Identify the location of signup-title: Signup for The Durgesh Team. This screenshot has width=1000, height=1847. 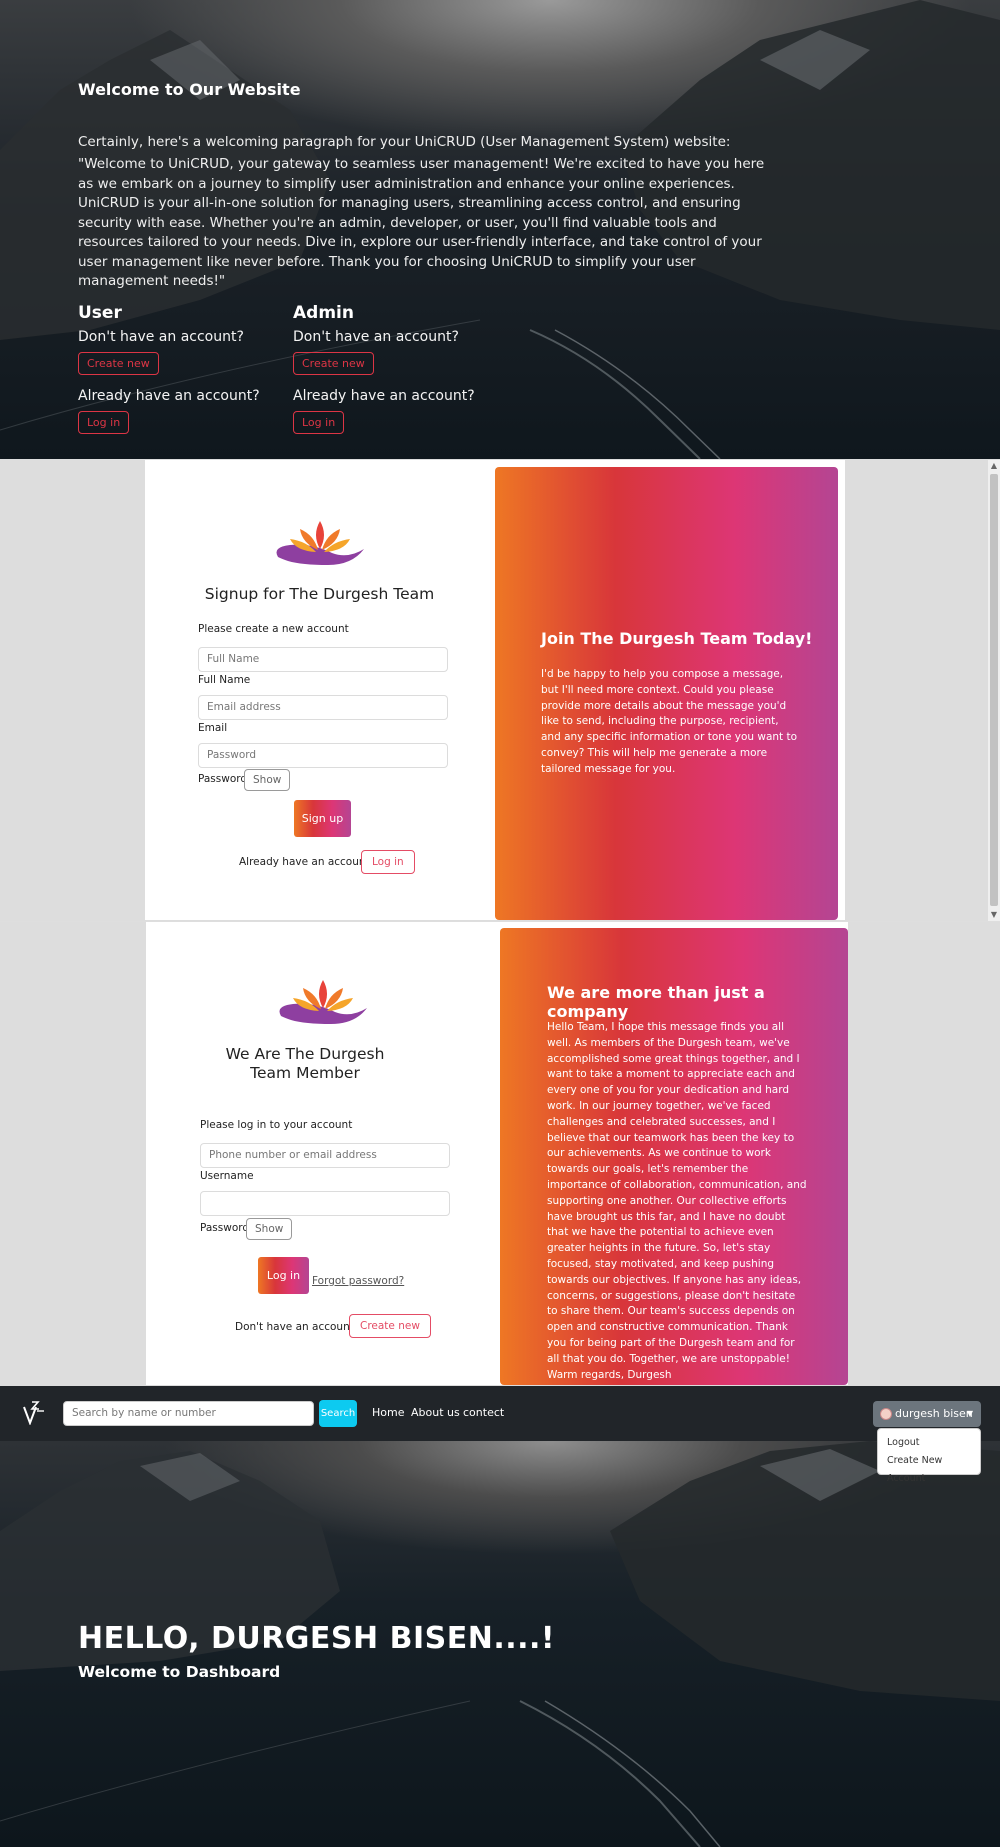
(319, 594).